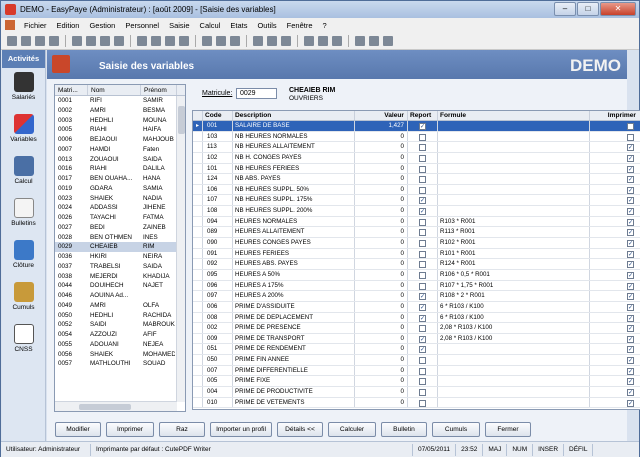 Image resolution: width=640 pixels, height=457 pixels. I want to click on menu-personnel: Personnel, so click(142, 25).